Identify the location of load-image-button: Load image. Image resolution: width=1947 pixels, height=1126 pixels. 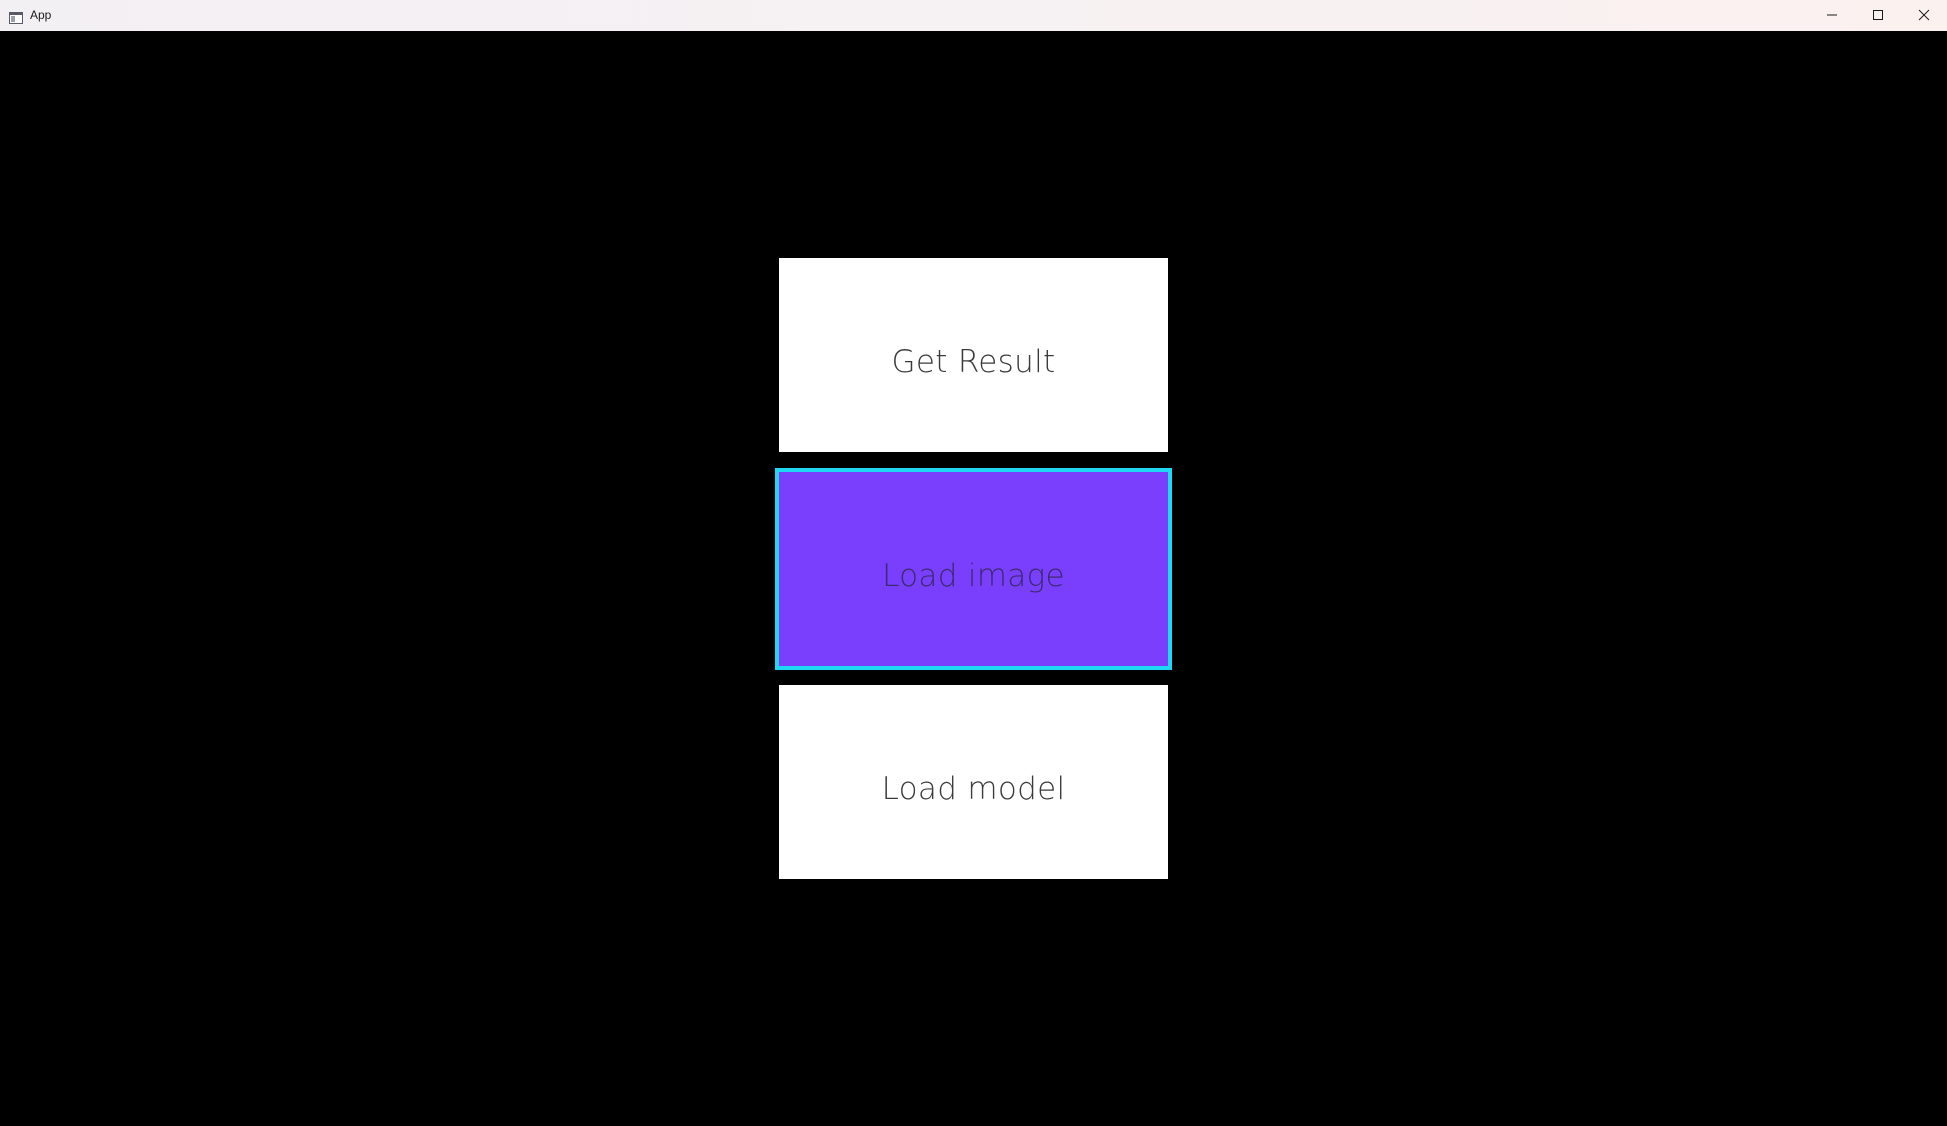
(973, 569).